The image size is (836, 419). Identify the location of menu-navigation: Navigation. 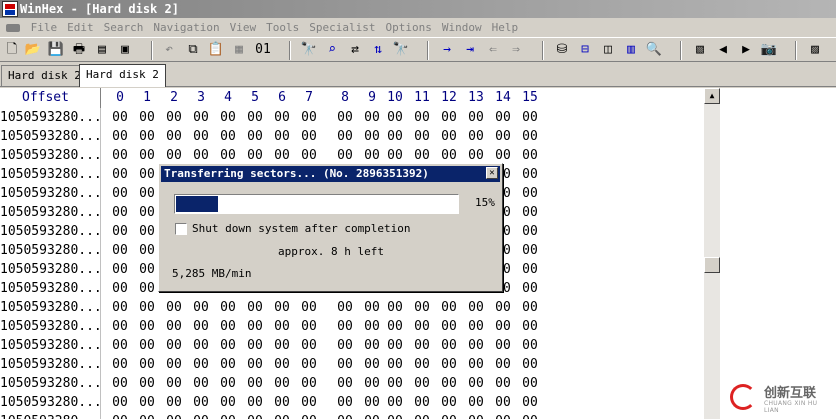
(186, 27).